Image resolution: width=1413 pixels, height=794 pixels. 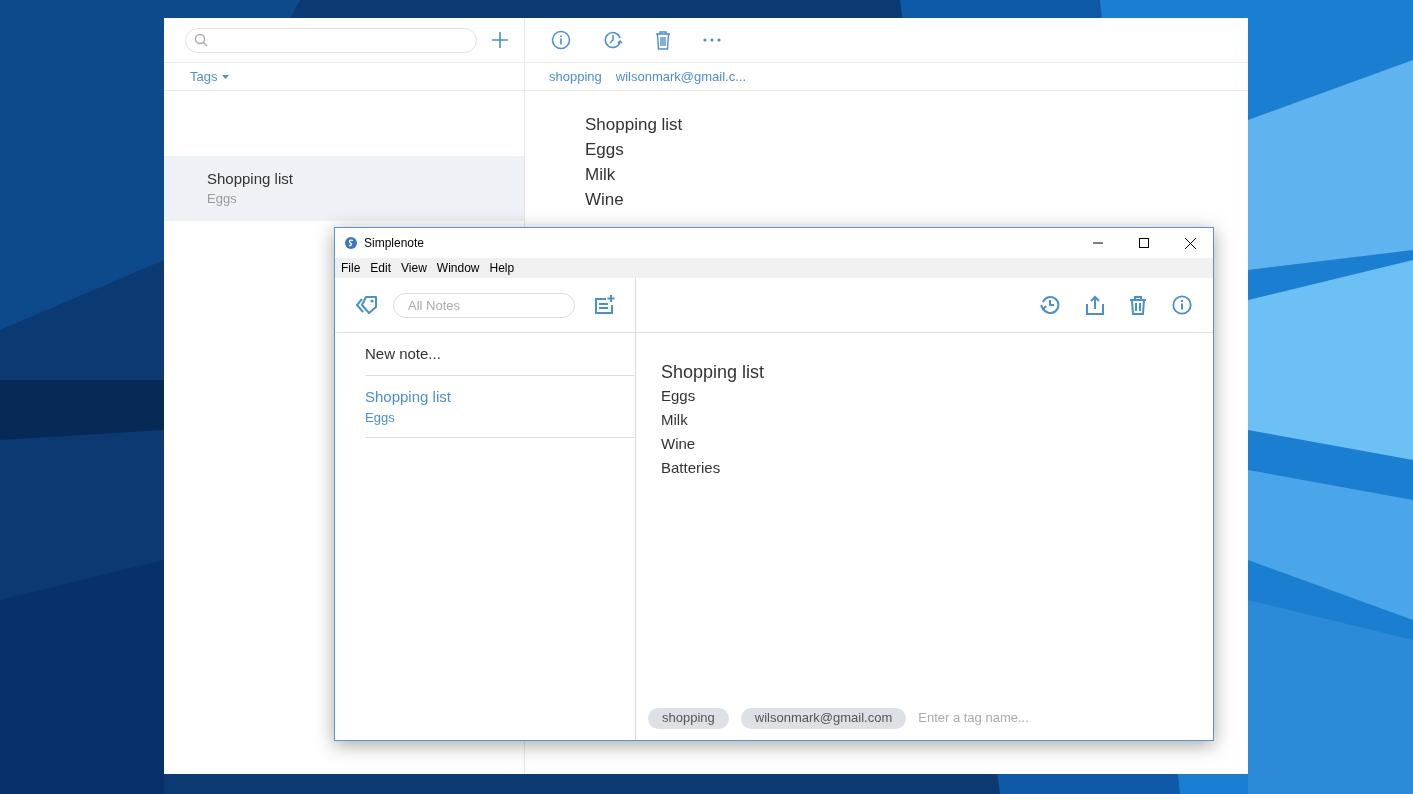 What do you see at coordinates (604, 305) in the screenshot?
I see `new-note-icon` at bounding box center [604, 305].